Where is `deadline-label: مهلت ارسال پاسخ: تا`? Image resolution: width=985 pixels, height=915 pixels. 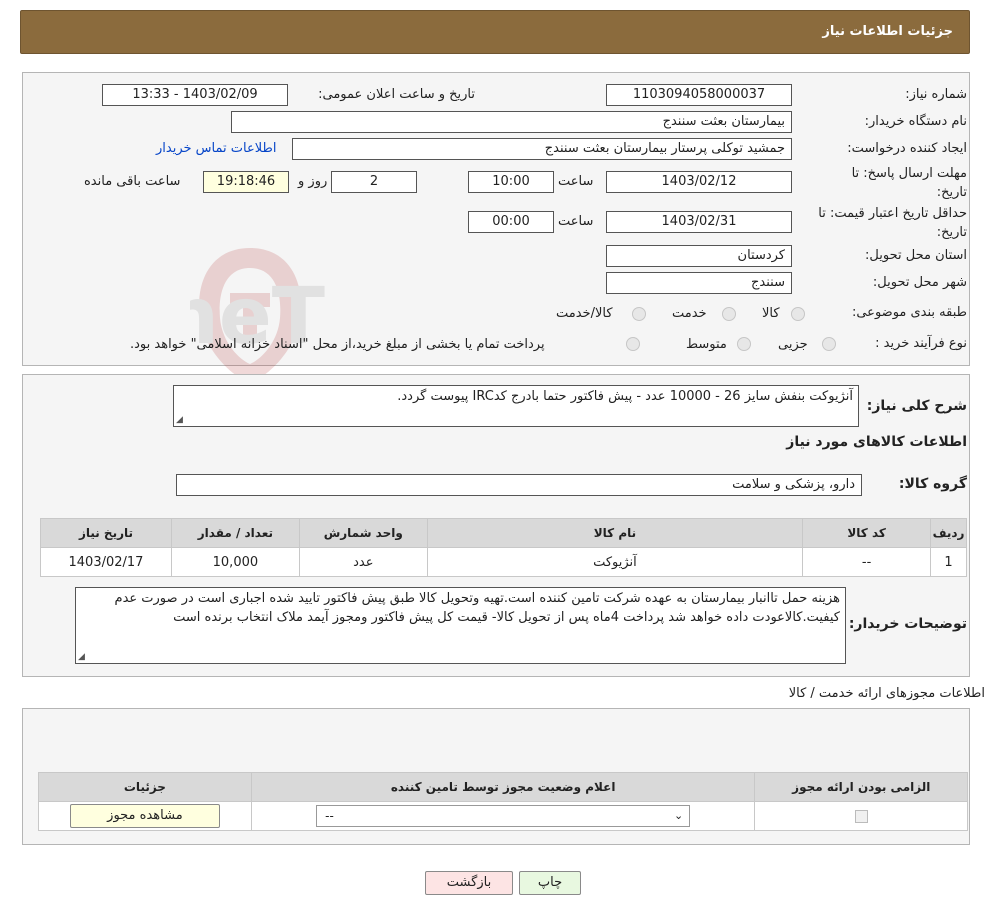 deadline-label: مهلت ارسال پاسخ: تا is located at coordinates (909, 173).